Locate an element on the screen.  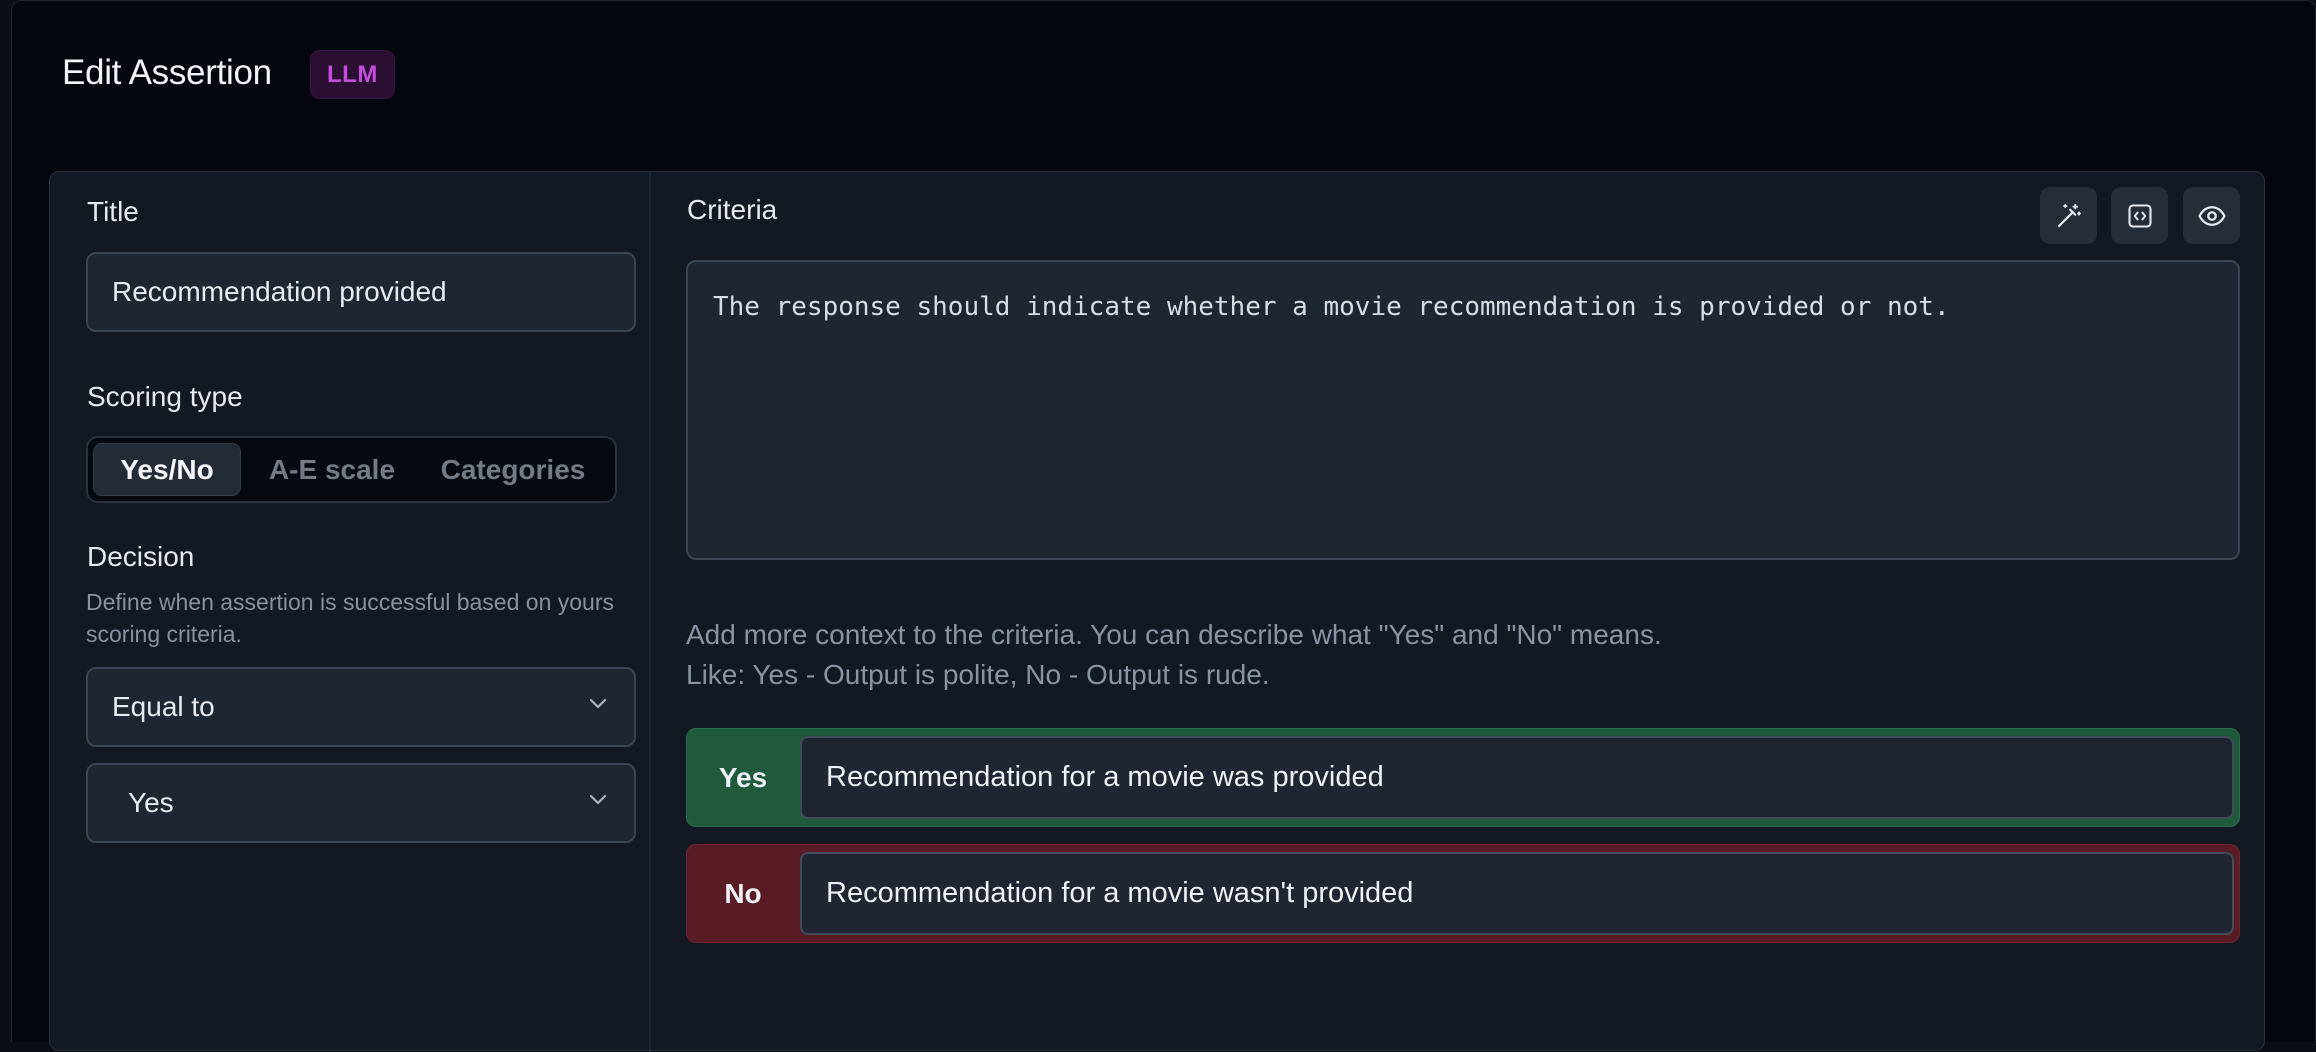
decision-target-value: Yes is located at coordinates (151, 802).